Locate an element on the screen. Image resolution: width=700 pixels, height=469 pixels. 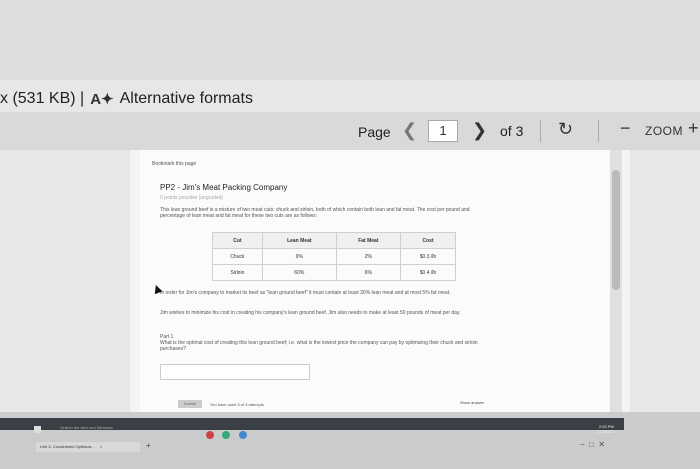
table-header: Cut is located at coordinates (237, 240).